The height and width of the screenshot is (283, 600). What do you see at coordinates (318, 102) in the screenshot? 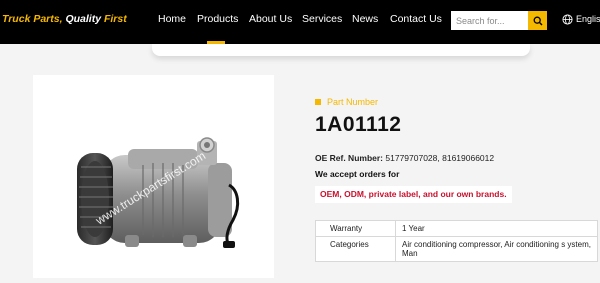
I see `bullet-square` at bounding box center [318, 102].